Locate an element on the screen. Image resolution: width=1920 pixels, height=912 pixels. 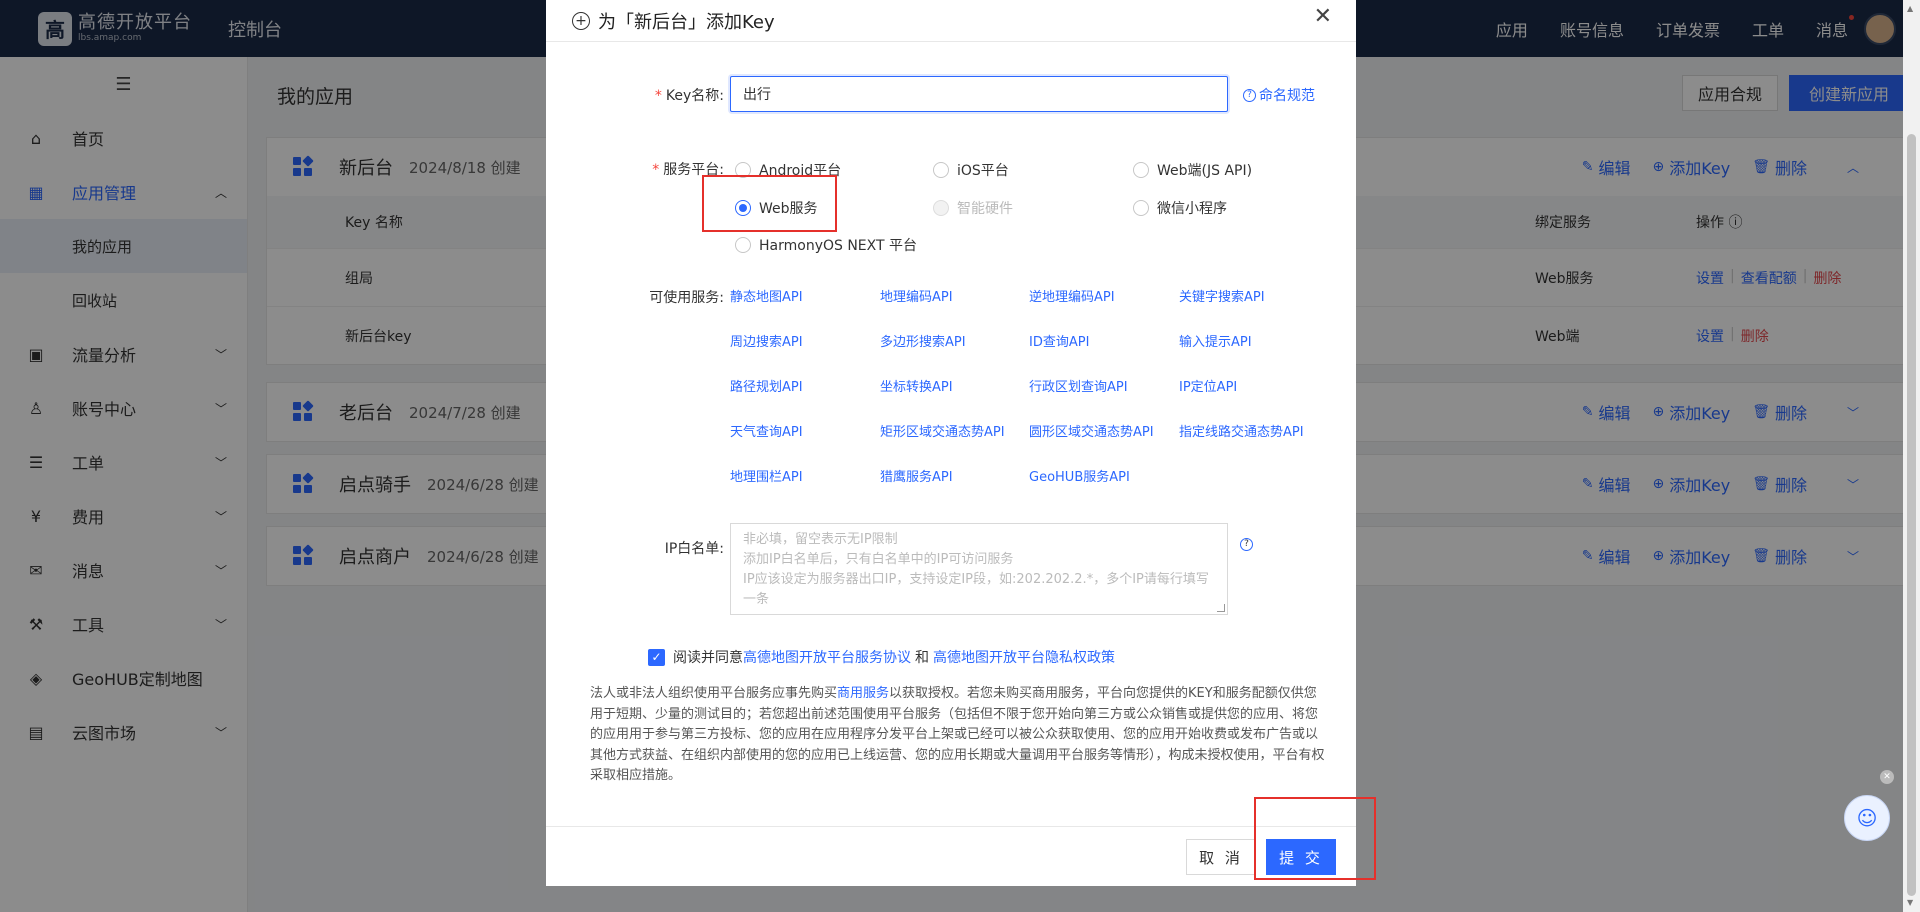
cancel-button: 取 消 is located at coordinates (1221, 857).